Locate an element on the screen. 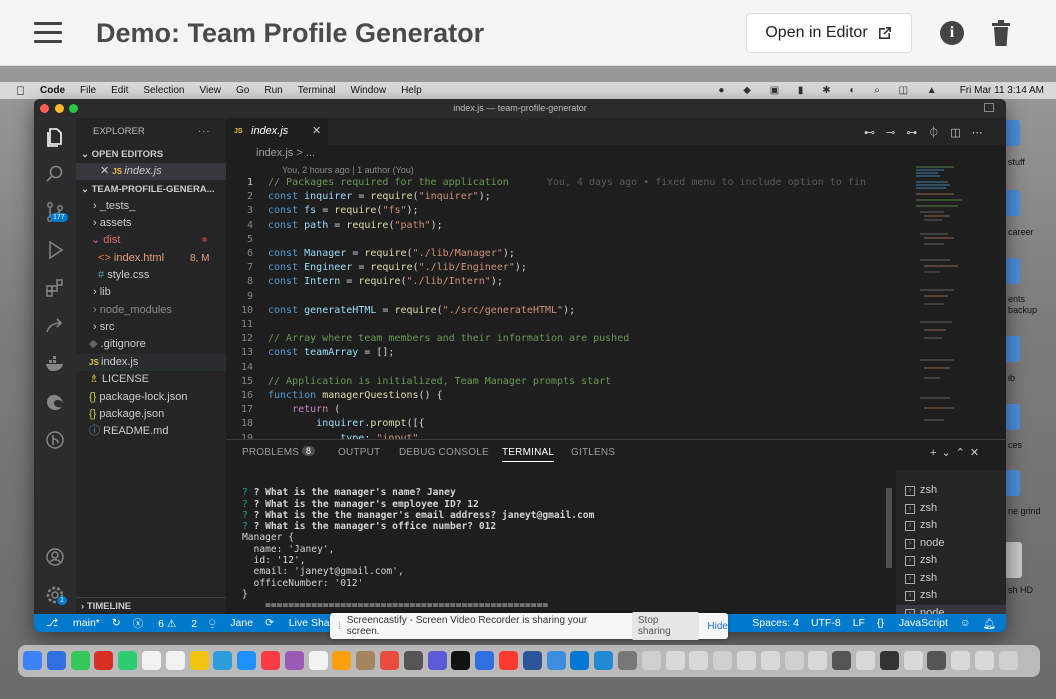  gitlens-compare-icon: ⊷ is located at coordinates (875, 133).